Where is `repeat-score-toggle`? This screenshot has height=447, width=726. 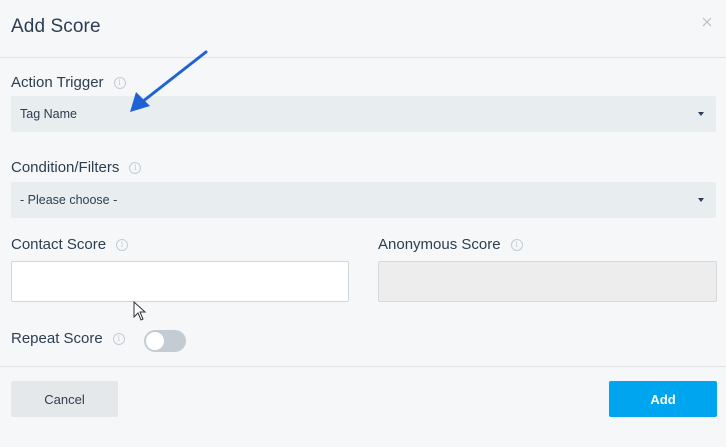 repeat-score-toggle is located at coordinates (165, 341).